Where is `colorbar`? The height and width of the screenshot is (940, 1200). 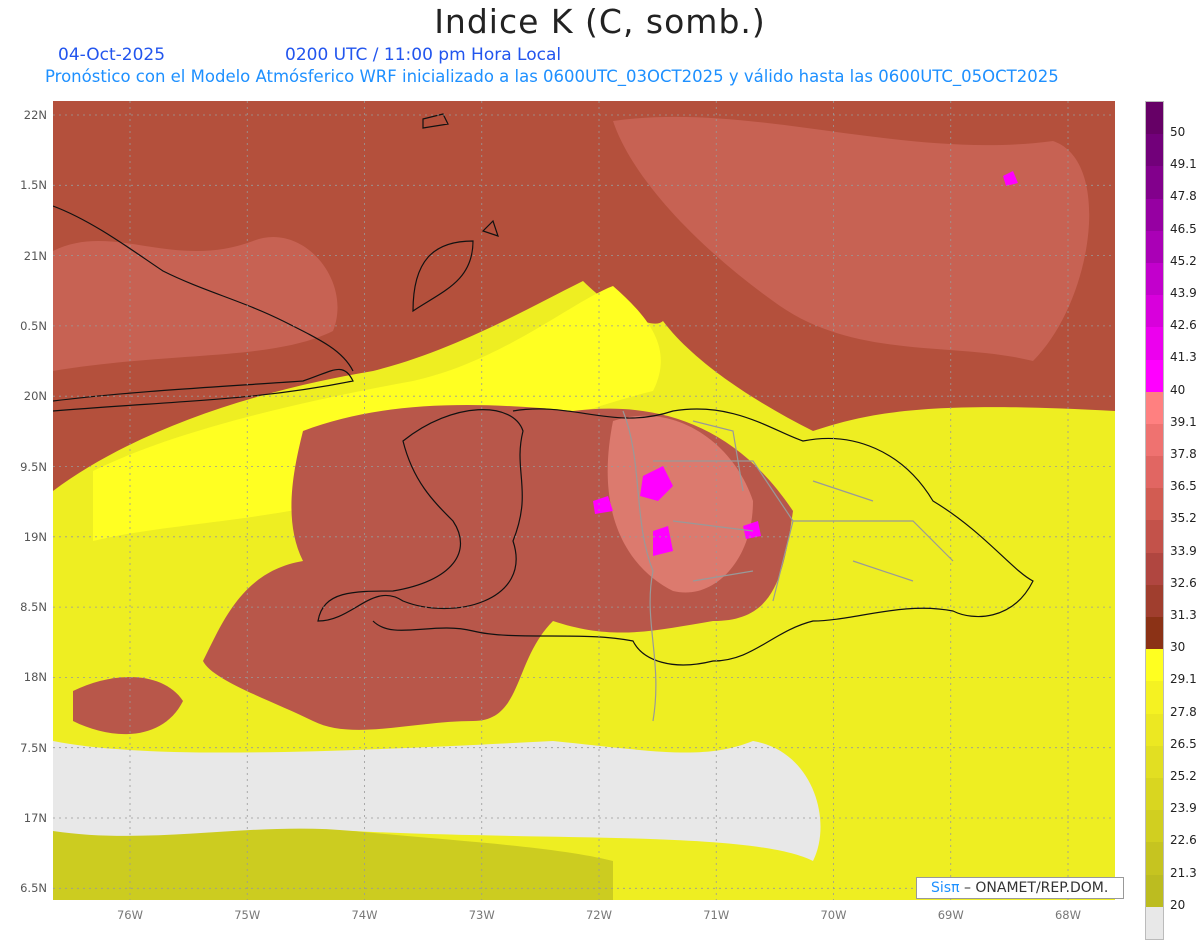
colorbar is located at coordinates (1154, 520).